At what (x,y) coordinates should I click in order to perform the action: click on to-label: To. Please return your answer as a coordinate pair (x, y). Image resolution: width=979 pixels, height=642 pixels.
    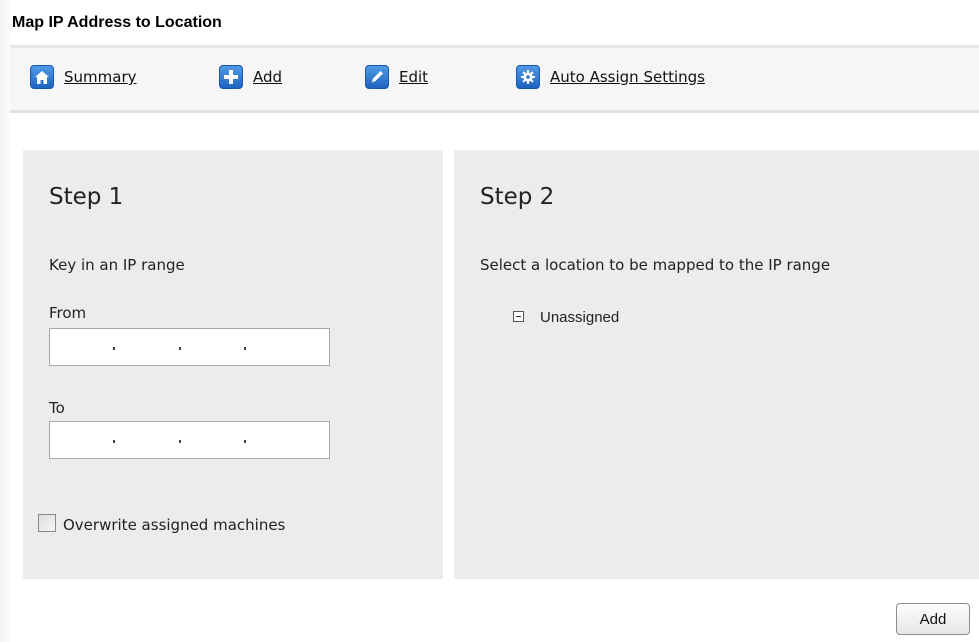
    Looking at the image, I should click on (57, 408).